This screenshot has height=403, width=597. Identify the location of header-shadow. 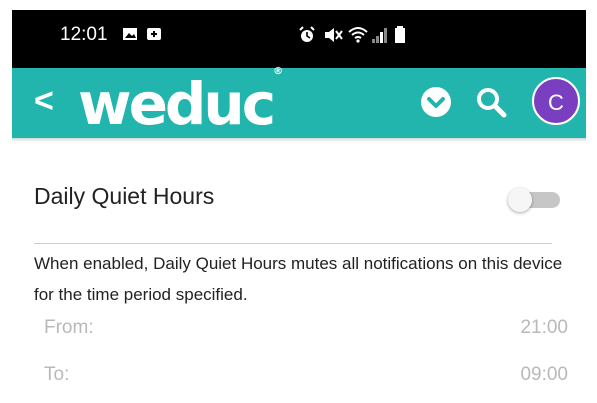
(299, 140).